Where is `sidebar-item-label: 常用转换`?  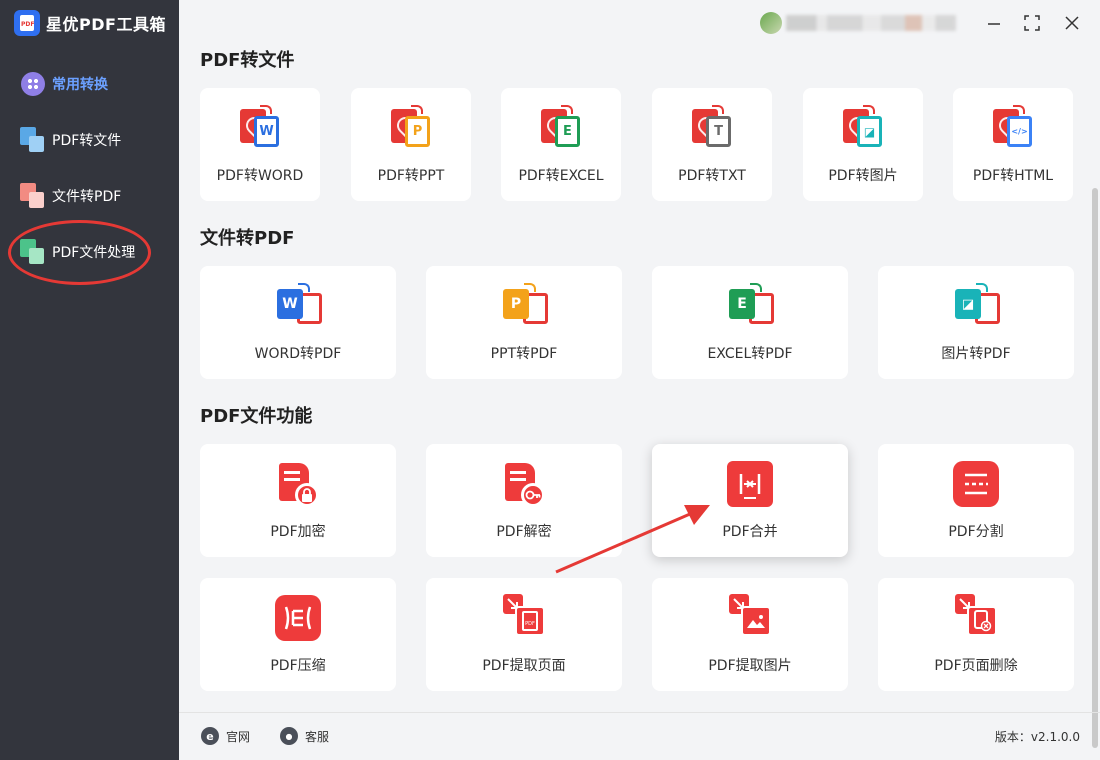 sidebar-item-label: 常用转换 is located at coordinates (80, 85).